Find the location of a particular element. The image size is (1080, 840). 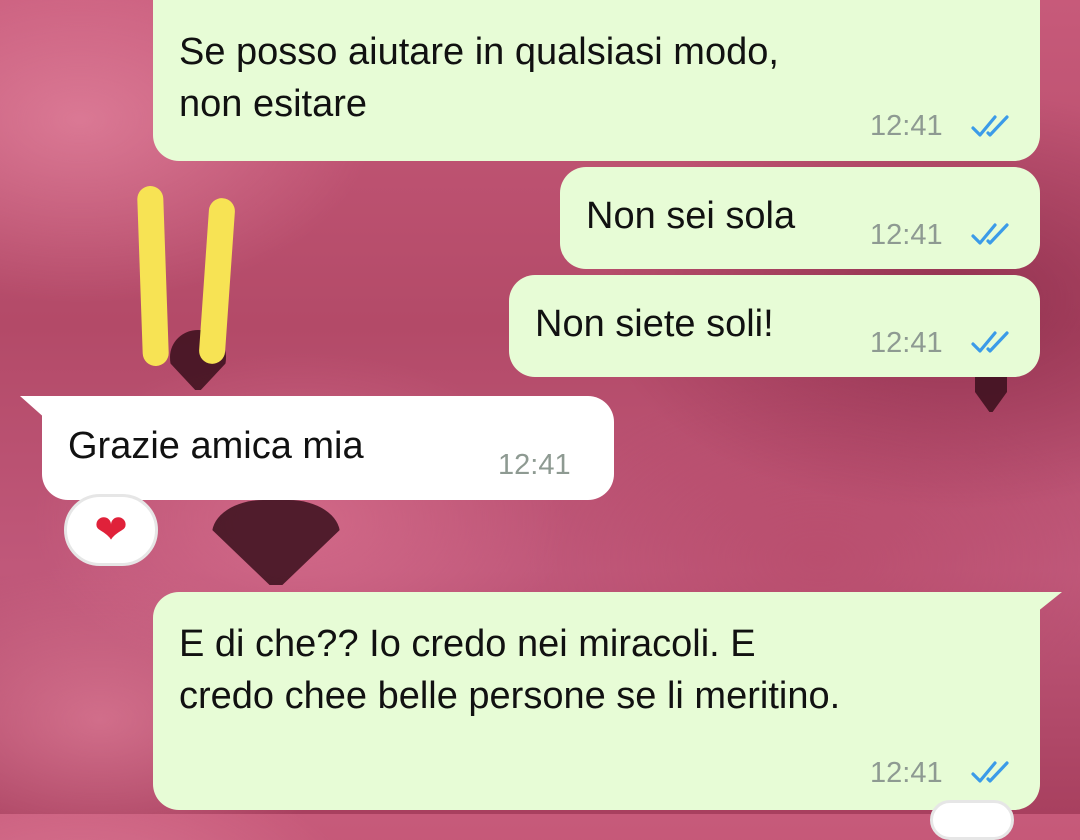

outgoing-message: Non sei sola 12:41 is located at coordinates (800, 218).